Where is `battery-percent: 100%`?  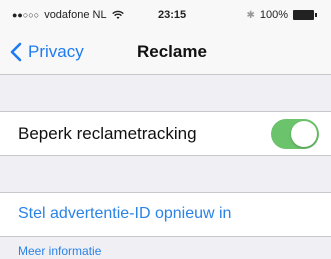
battery-percent: 100% is located at coordinates (273, 15).